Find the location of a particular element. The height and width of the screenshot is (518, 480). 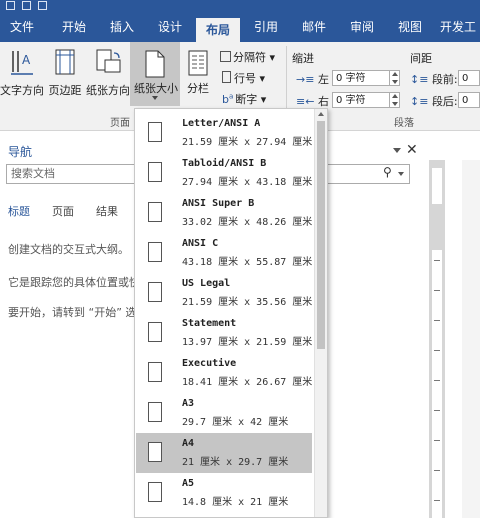

search-icon: ⚲ is located at coordinates (387, 172).